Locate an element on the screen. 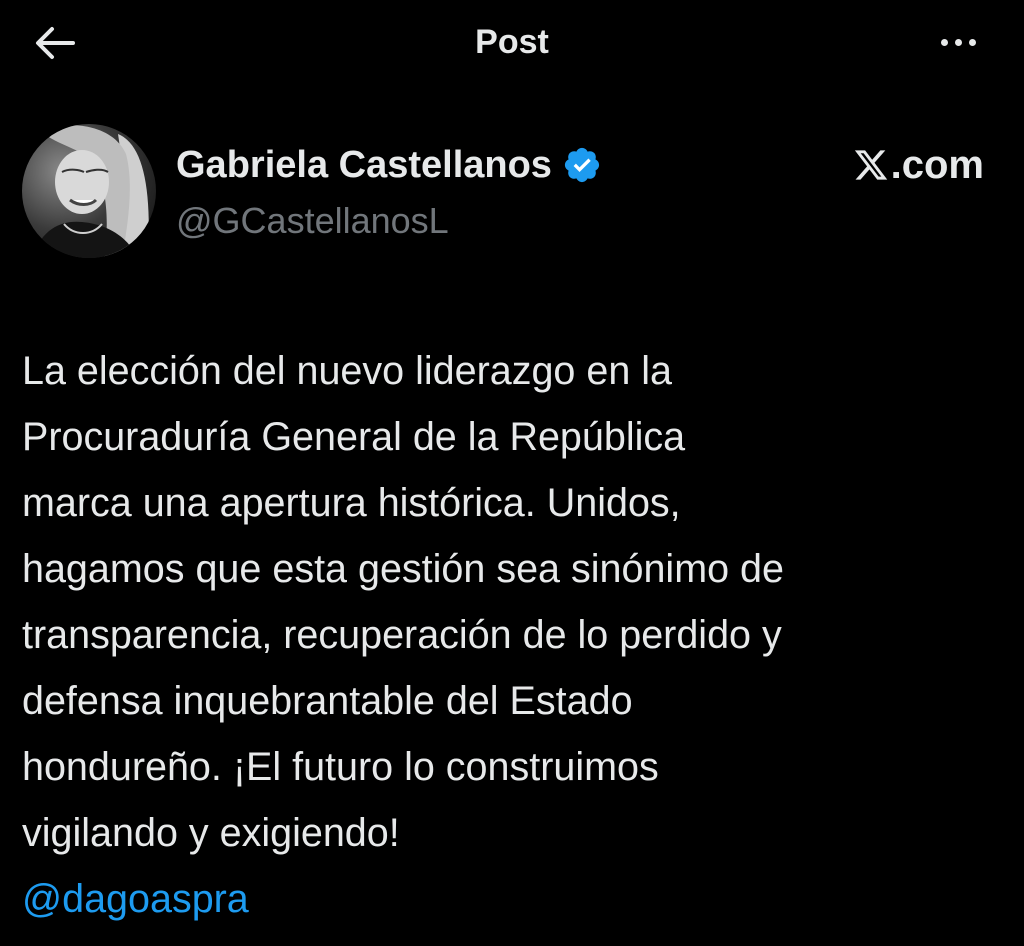 This screenshot has height=946, width=1024. brand-watermark: .com is located at coordinates (918, 165).